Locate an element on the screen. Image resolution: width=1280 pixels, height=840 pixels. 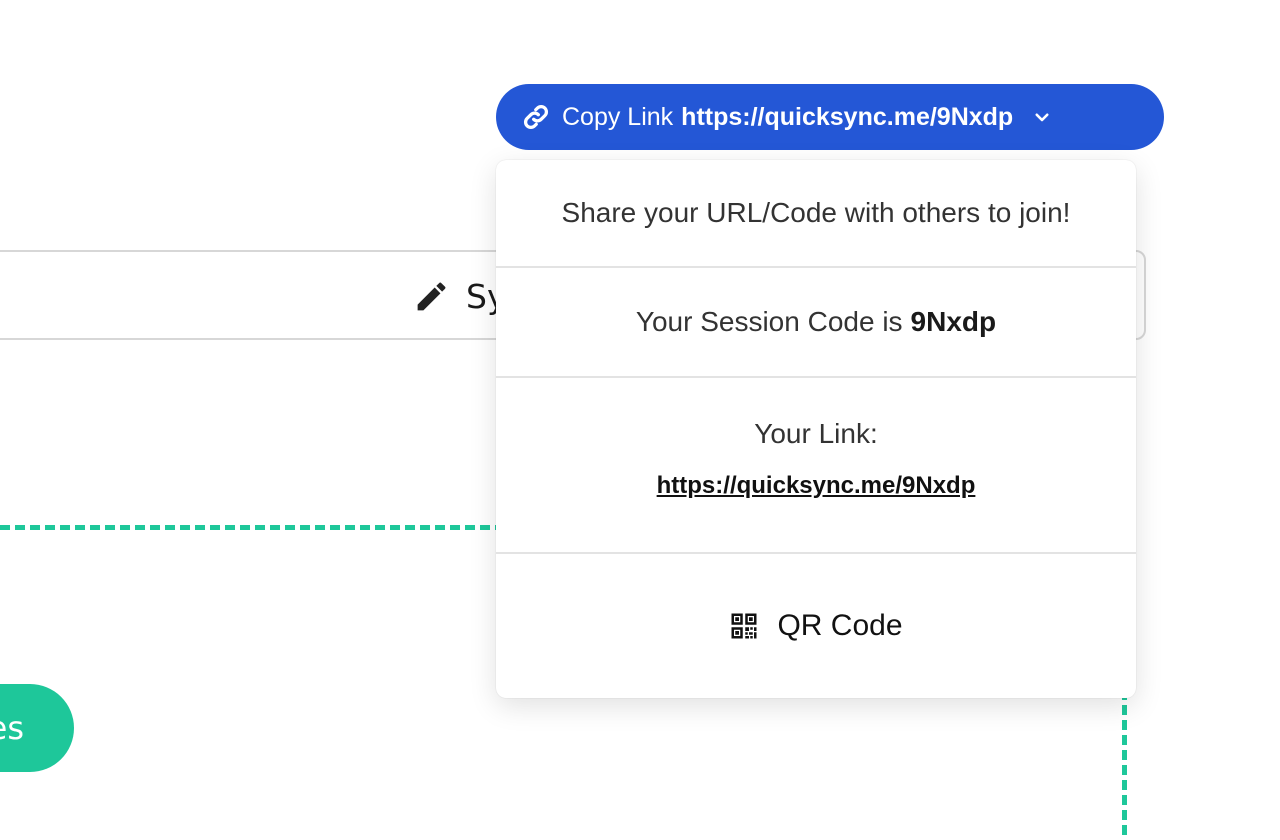
drop-zone-border is located at coordinates (260, 527).